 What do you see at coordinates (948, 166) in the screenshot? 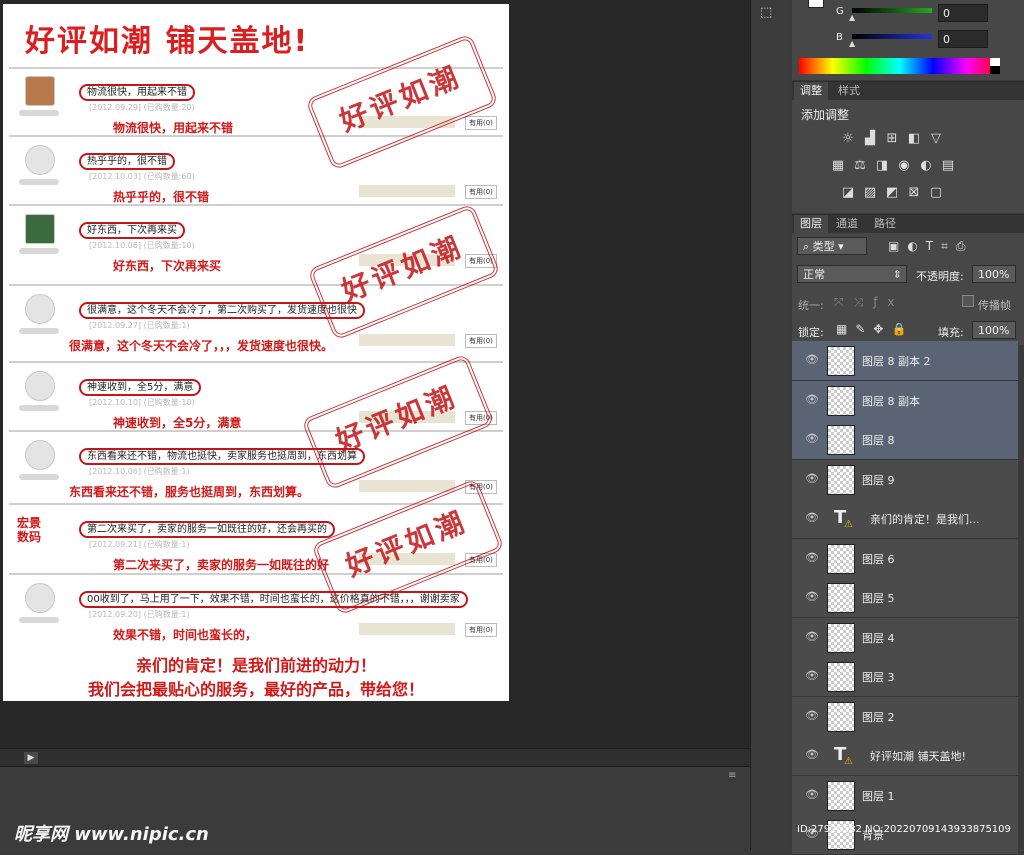
I see `color-lookup-icon: ▤` at bounding box center [948, 166].